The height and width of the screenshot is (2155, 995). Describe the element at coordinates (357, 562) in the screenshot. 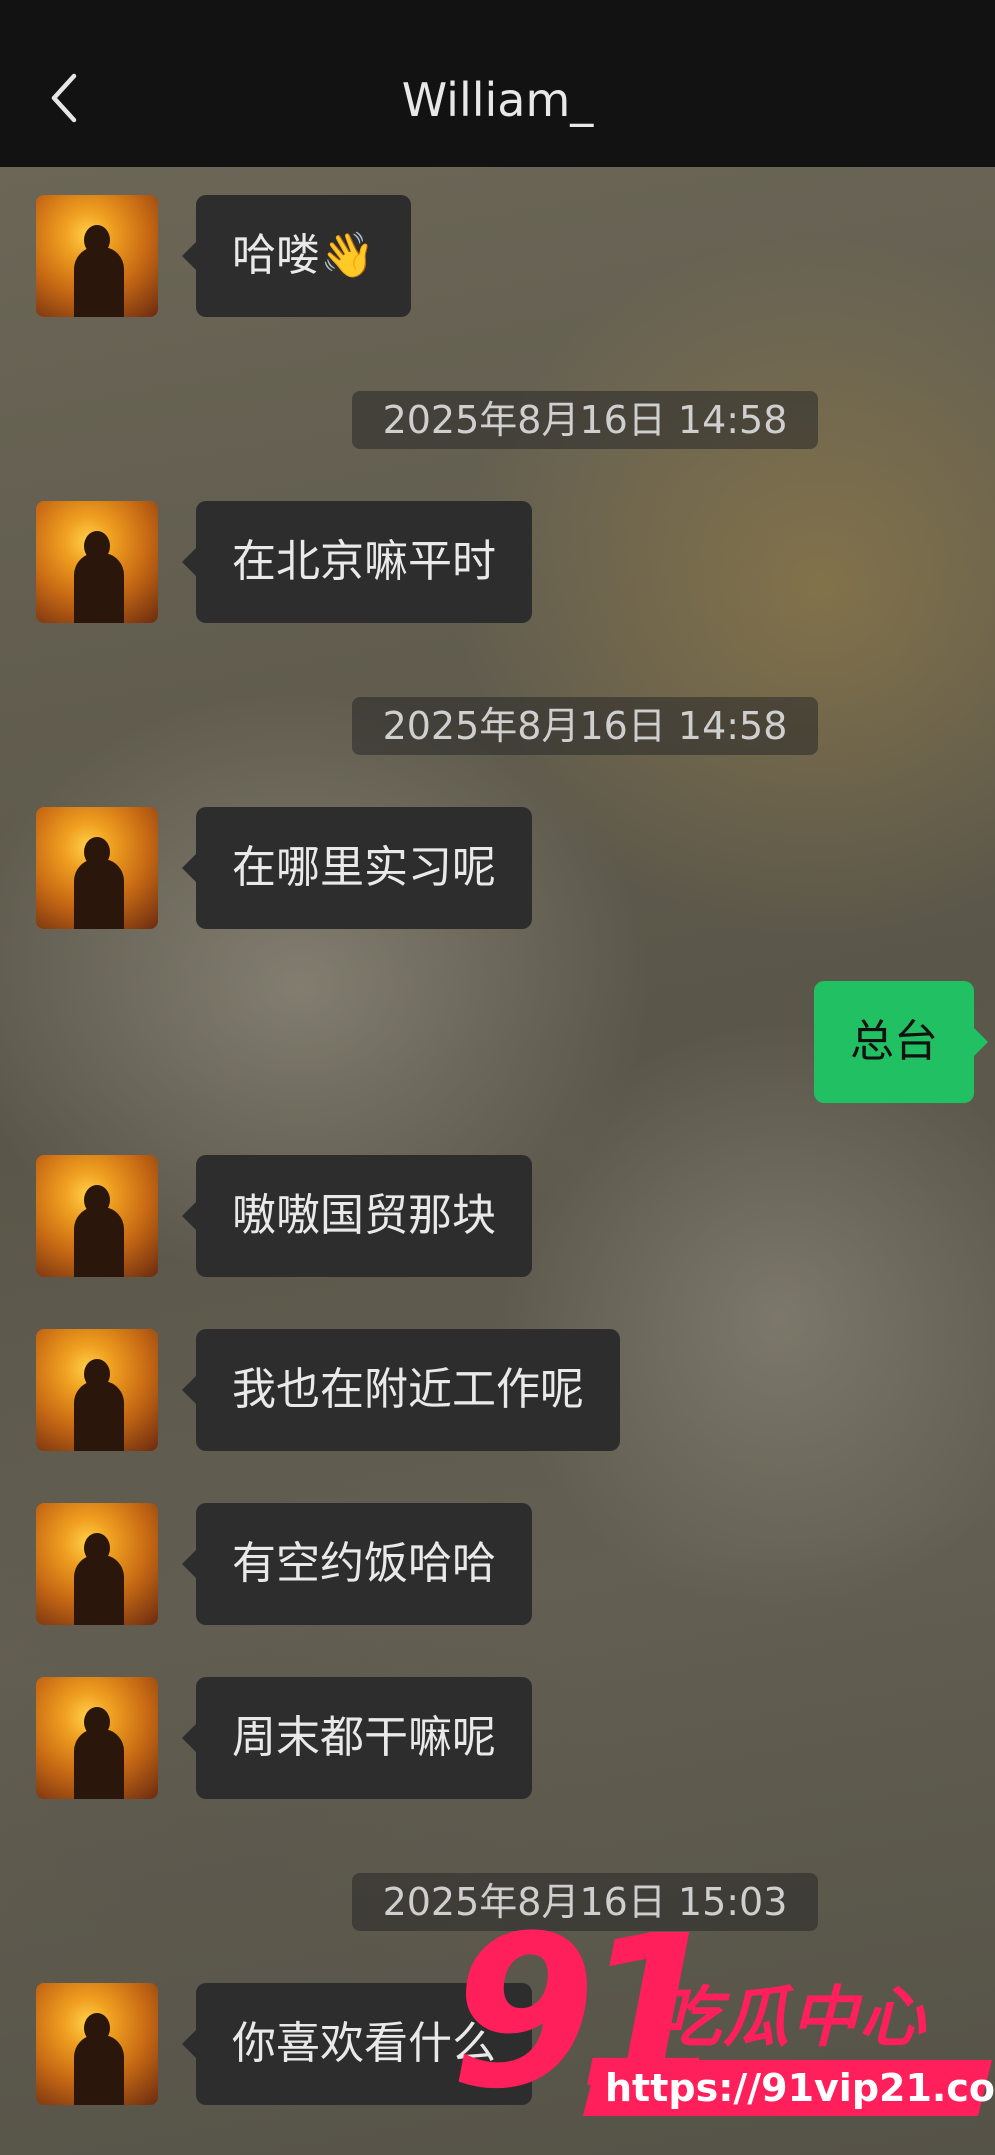

I see `incoming-message-bubble: 在北京嘛平时` at that location.